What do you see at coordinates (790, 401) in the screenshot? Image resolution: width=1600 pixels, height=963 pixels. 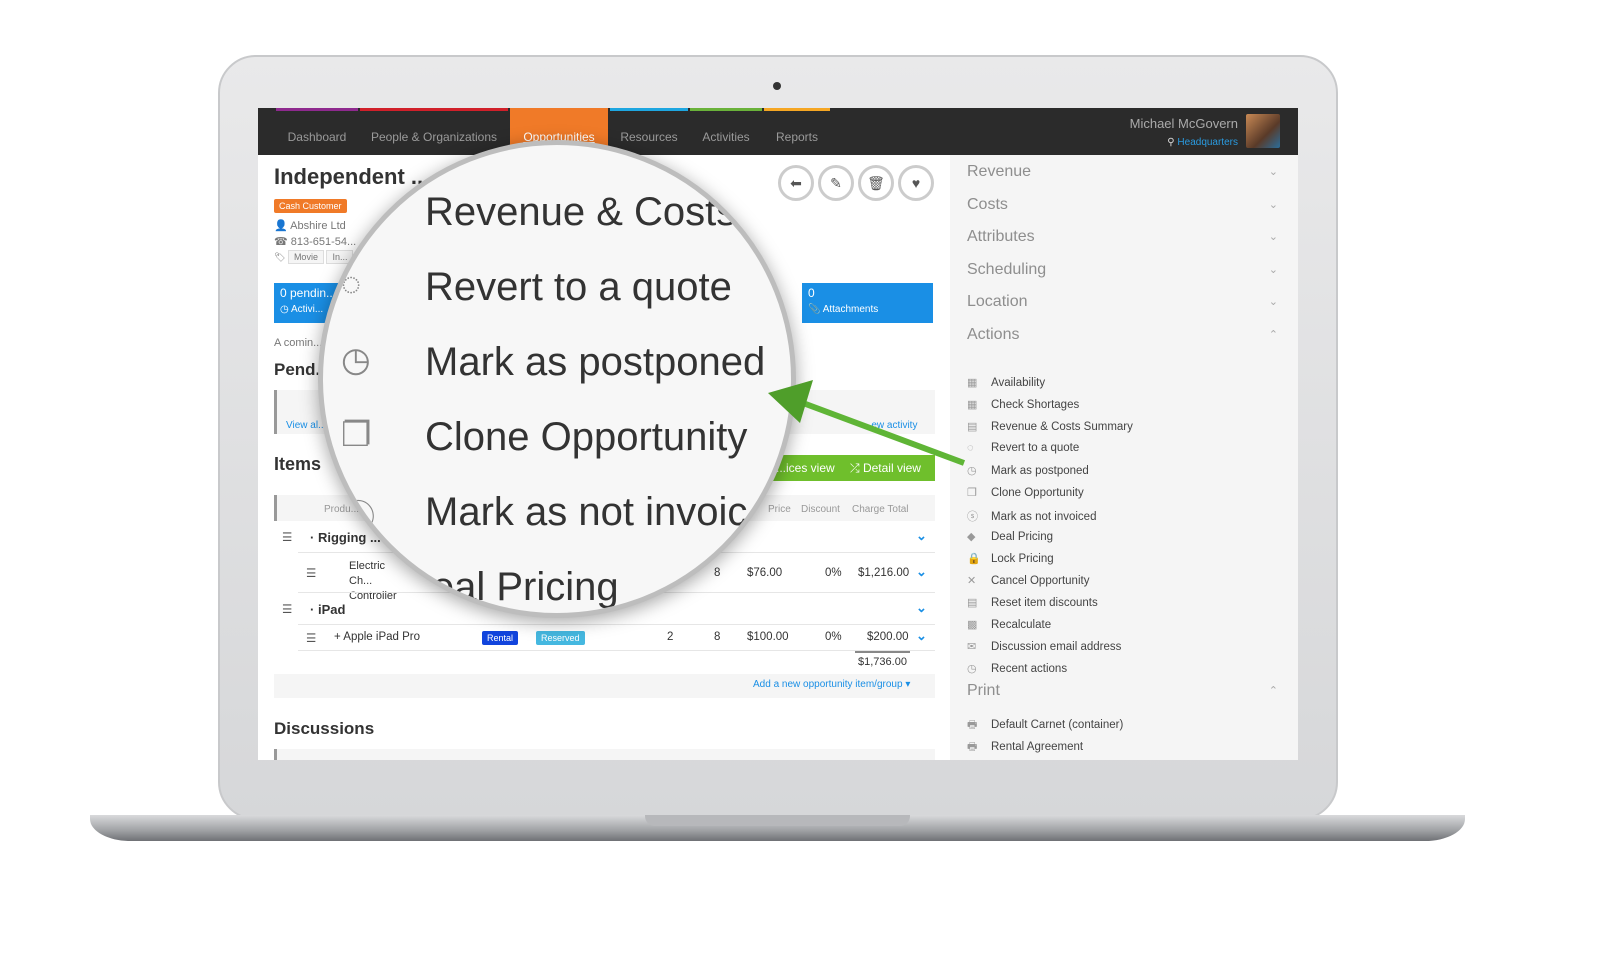 I see `arrow-head` at bounding box center [790, 401].